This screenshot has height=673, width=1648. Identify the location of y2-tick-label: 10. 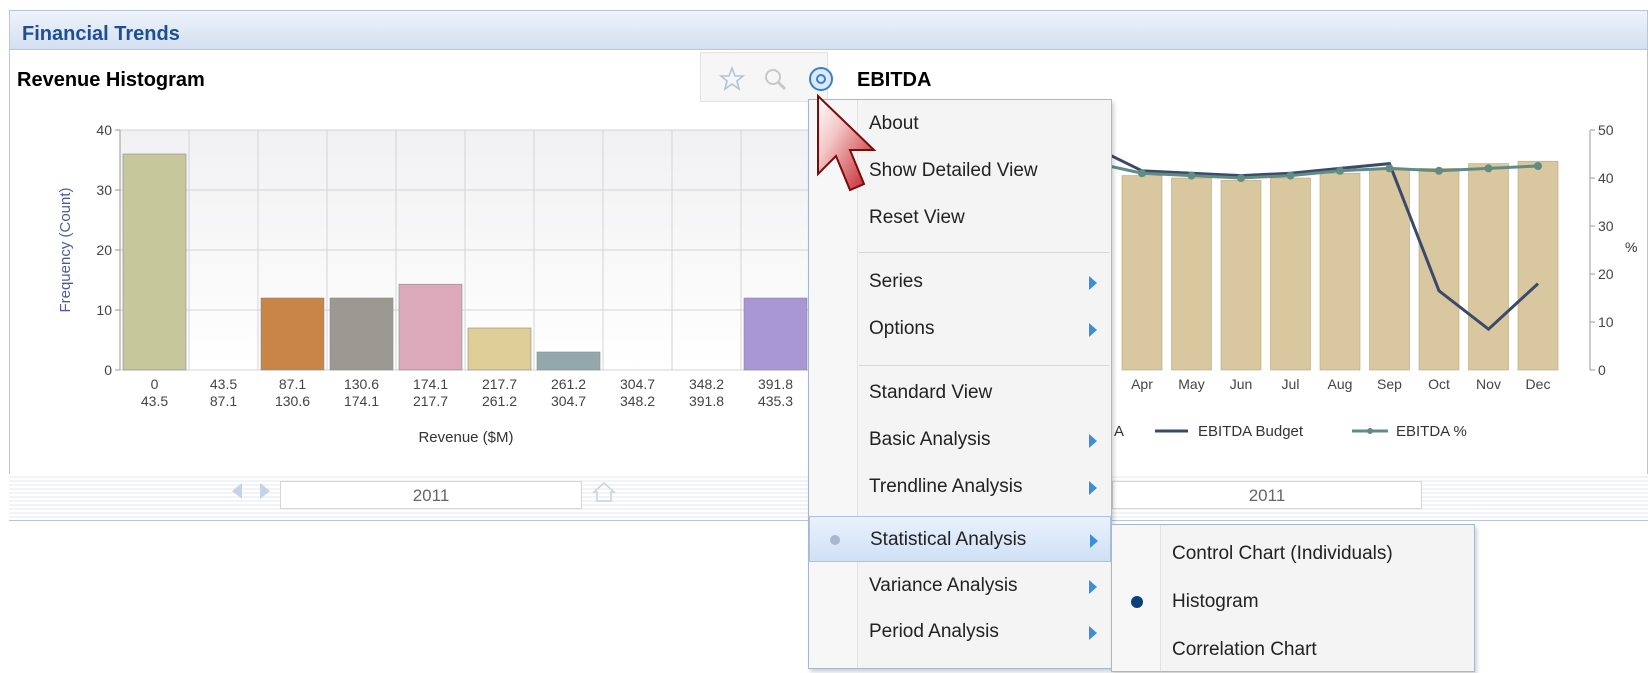
(1606, 322).